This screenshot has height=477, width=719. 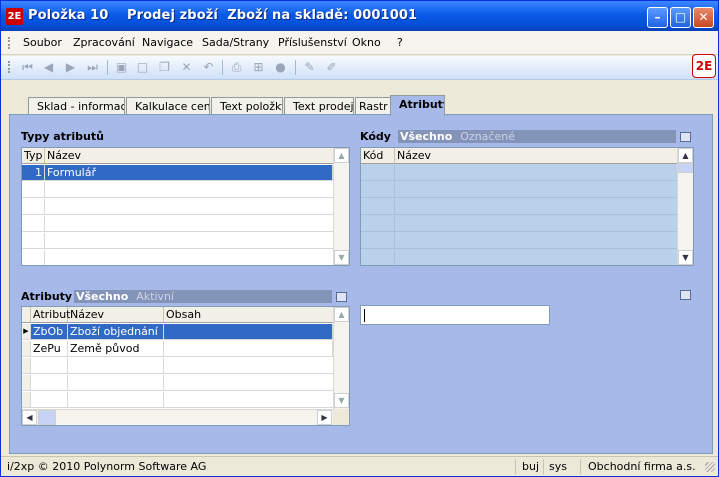 What do you see at coordinates (27, 67) in the screenshot?
I see `first-record-icon: ⏮` at bounding box center [27, 67].